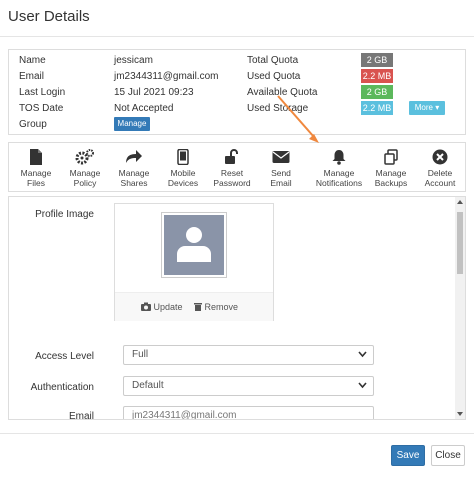 The image size is (474, 484). What do you see at coordinates (166, 76) in the screenshot?
I see `email-value: jm2344311@gmail.com` at bounding box center [166, 76].